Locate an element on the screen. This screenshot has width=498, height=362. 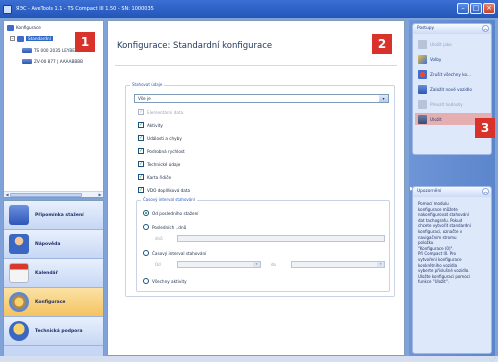
callout-badge-1: 1 is located at coordinates (85, 42).